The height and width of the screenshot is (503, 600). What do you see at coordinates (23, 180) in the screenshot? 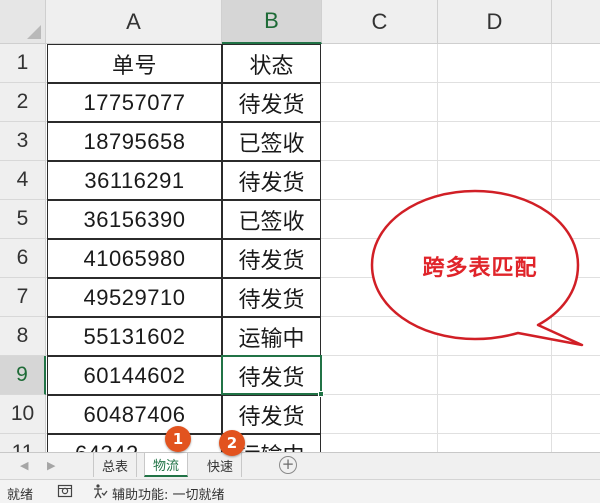
I see `row-header-4: 4` at bounding box center [23, 180].